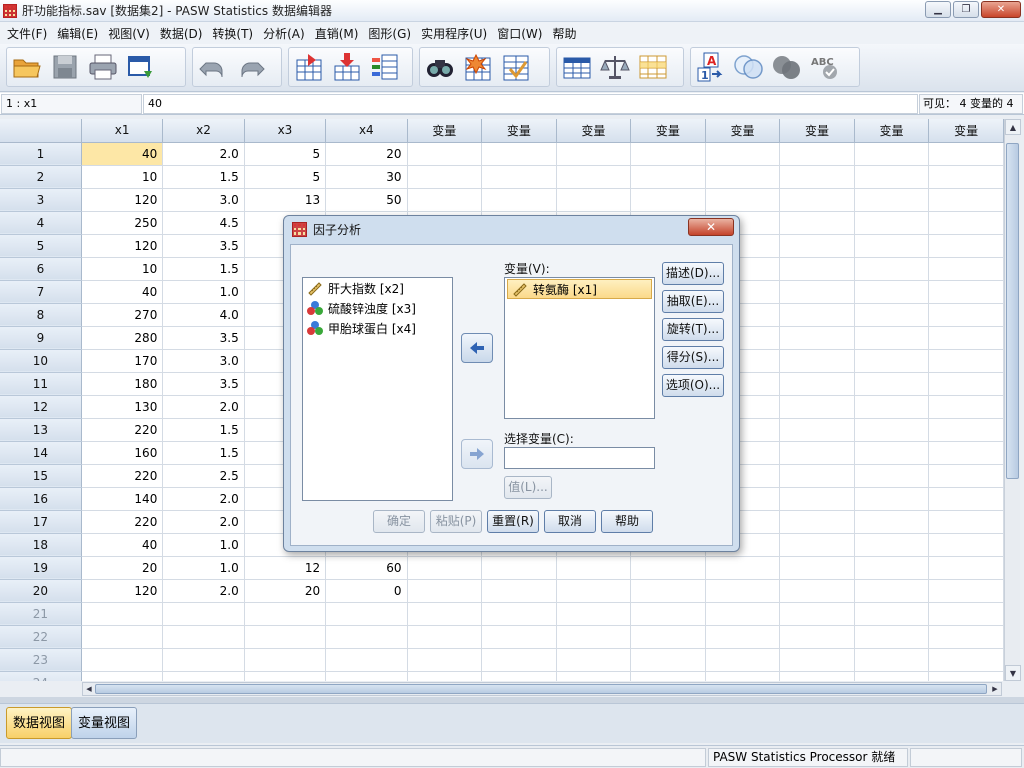 The height and width of the screenshot is (768, 1024). I want to click on data-cell: 30, so click(366, 177).